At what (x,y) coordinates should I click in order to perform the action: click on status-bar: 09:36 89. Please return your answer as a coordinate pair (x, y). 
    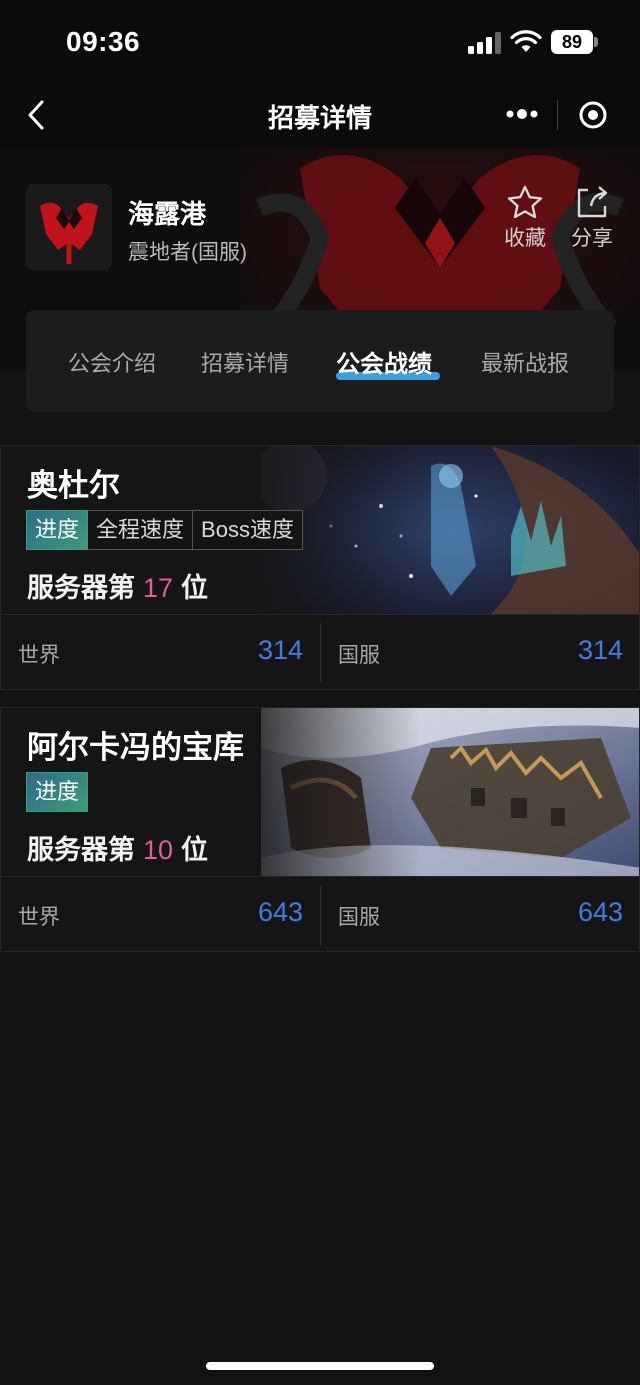
    Looking at the image, I should click on (320, 43).